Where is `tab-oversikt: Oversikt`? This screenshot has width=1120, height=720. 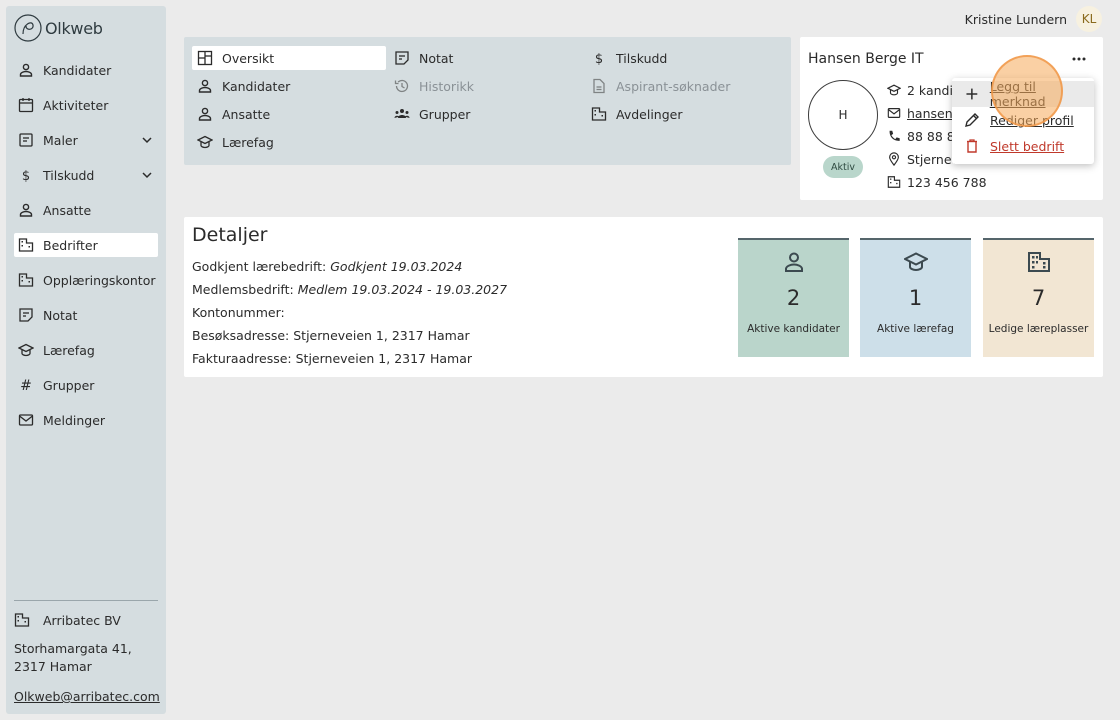
tab-oversikt: Oversikt is located at coordinates (289, 58).